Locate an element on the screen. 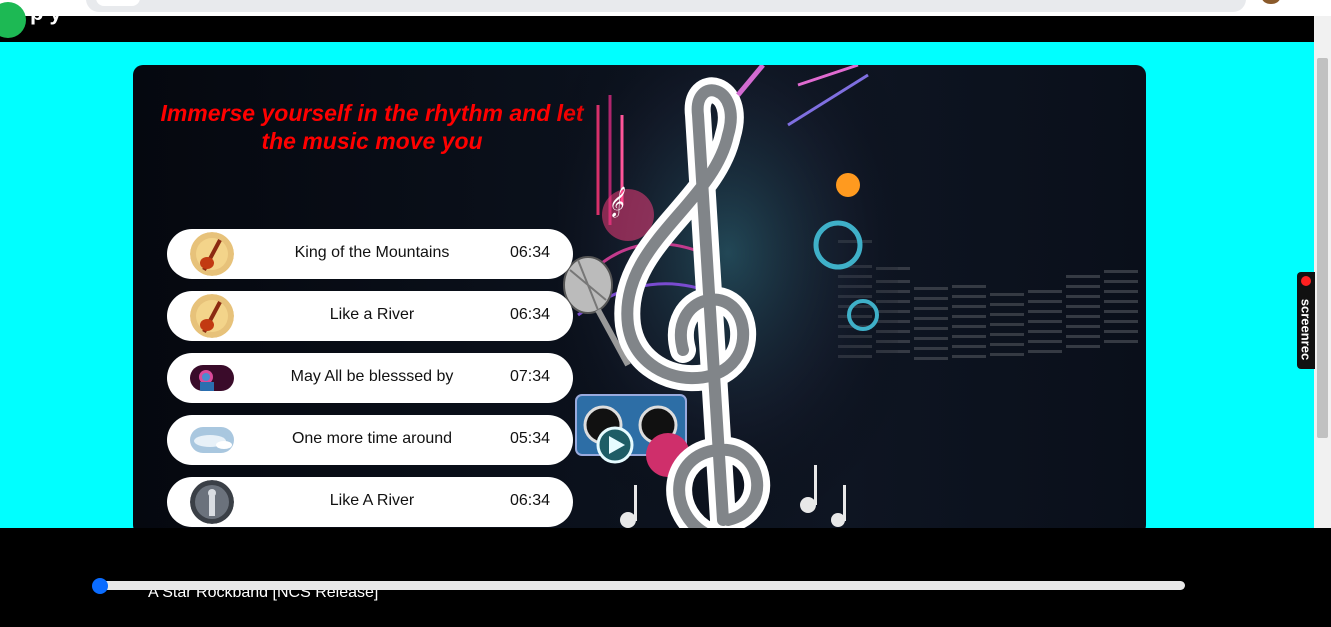 The image size is (1331, 627). song-item: One more time around 05:34 is located at coordinates (370, 440).